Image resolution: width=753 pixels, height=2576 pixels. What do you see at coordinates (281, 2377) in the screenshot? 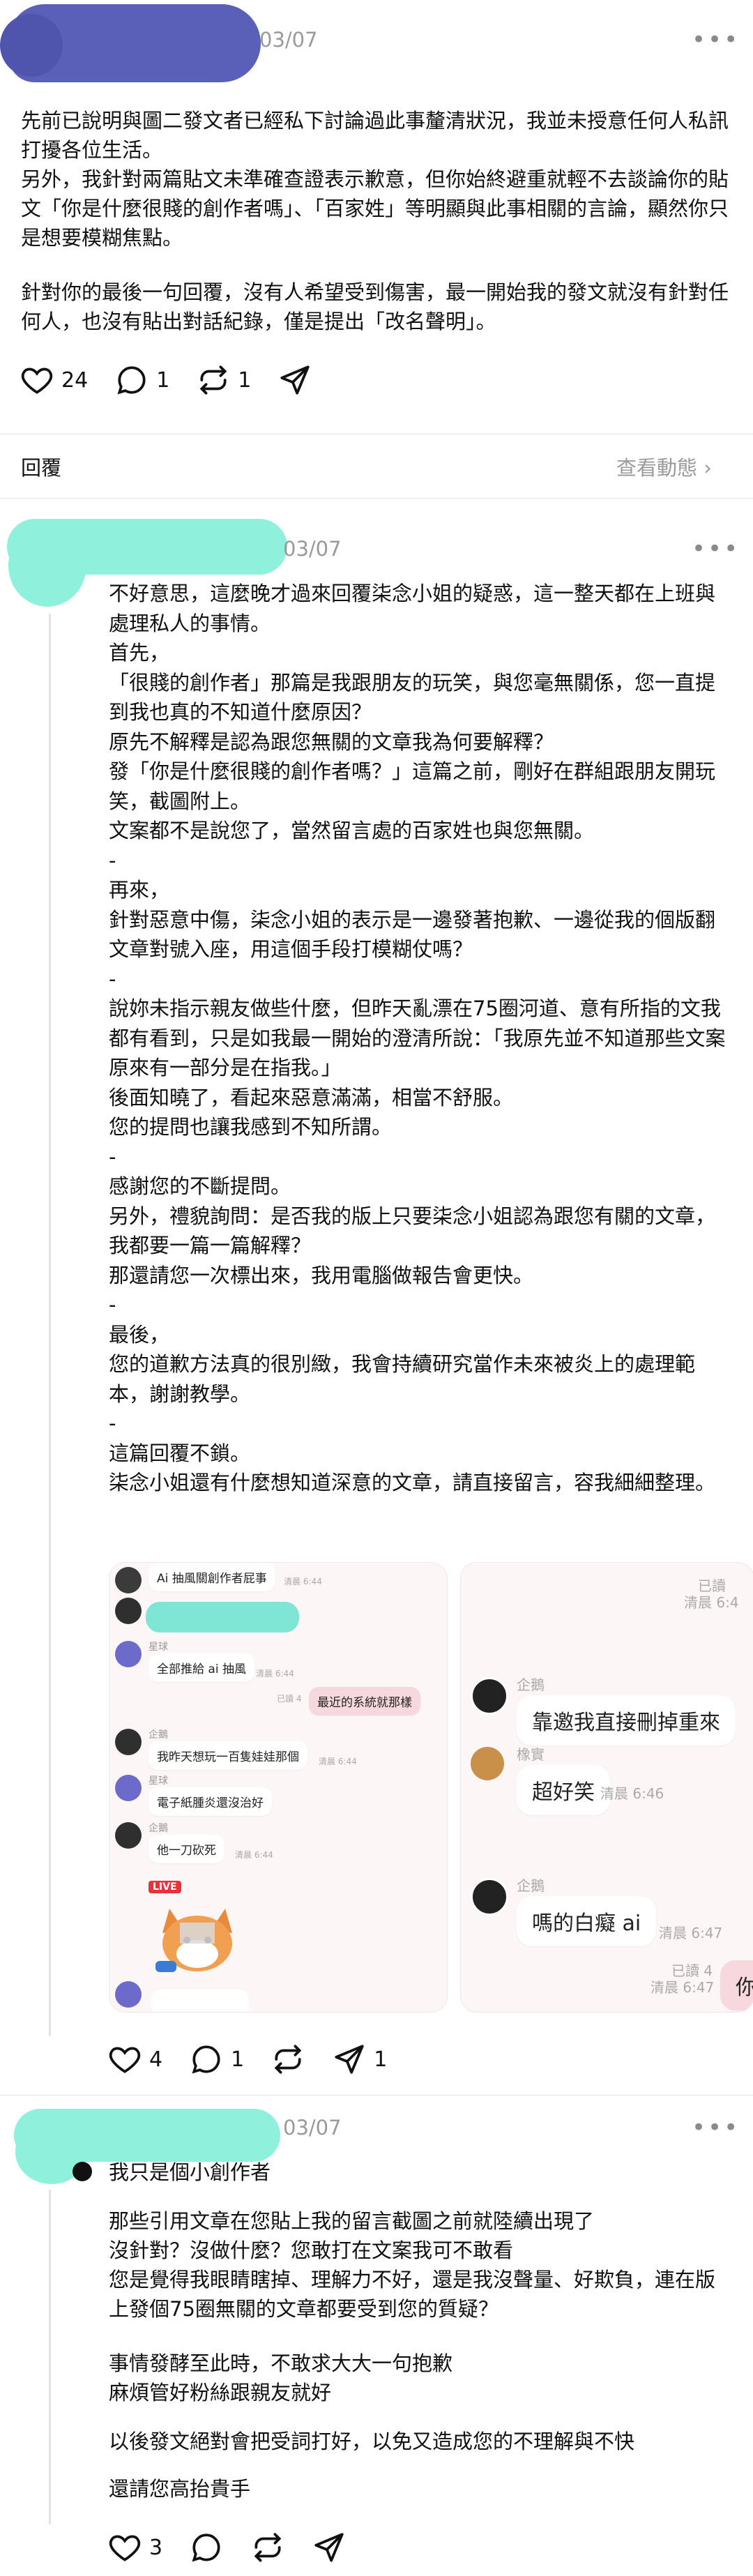
I see `post-text: 事情發酵至此時，不敢求大大一句抱歉 麻煩管好粉絲跟親友就好` at bounding box center [281, 2377].